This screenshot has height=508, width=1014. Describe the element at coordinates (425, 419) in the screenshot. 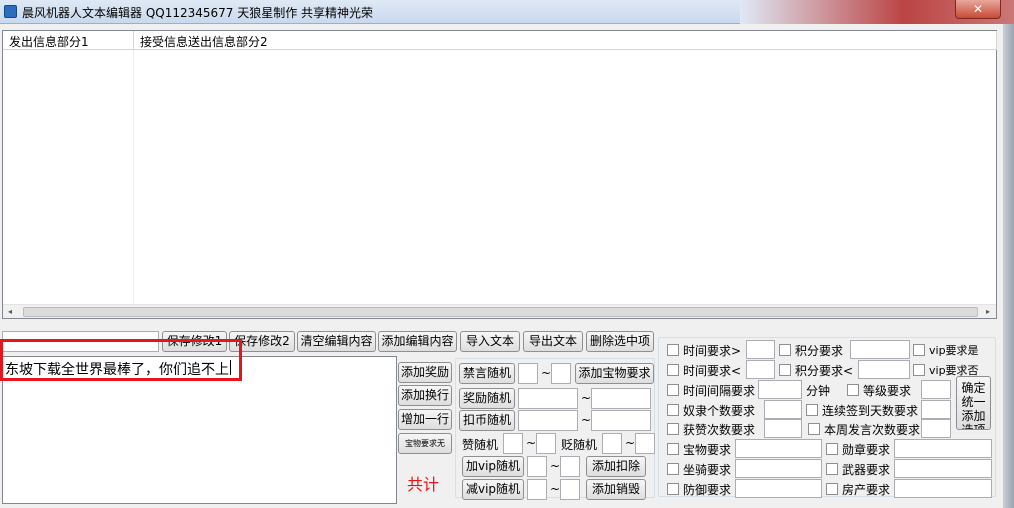

I see `add-line-button: 增加一行` at that location.